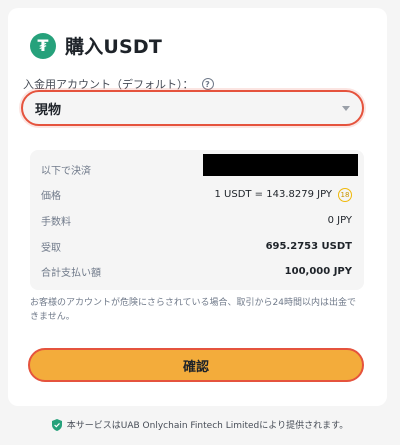  Describe the element at coordinates (346, 108) in the screenshot. I see `chevron-down-icon` at that location.